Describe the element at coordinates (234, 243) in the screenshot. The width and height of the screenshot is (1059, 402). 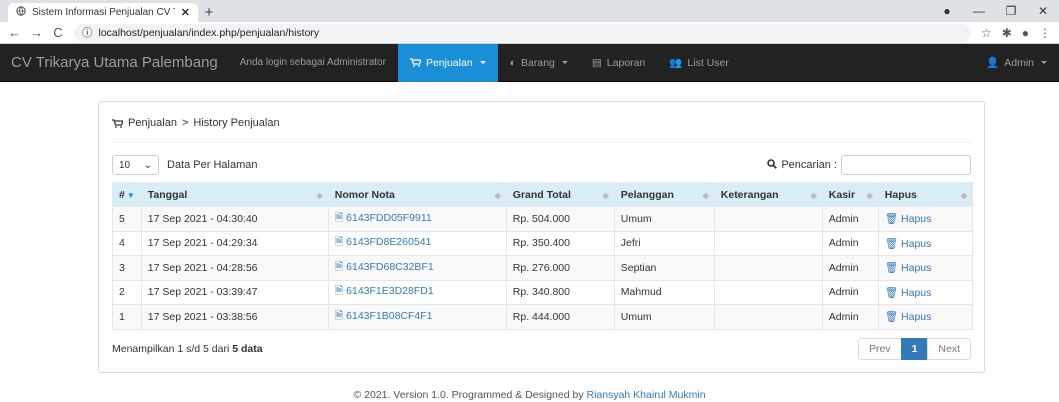
I see `cell-tanggal: 17 Sep 2021 - 04:29:34` at that location.